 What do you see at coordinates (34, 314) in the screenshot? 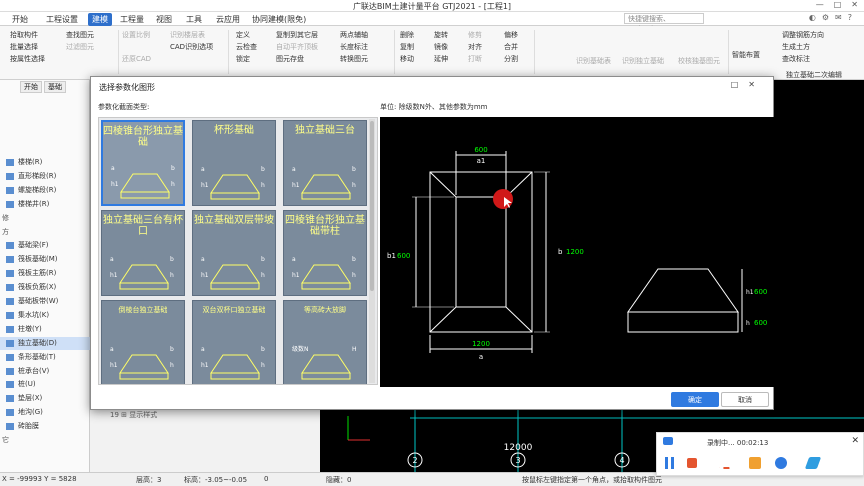
I see `tree-item-label: 集水坑(K)` at bounding box center [34, 314].